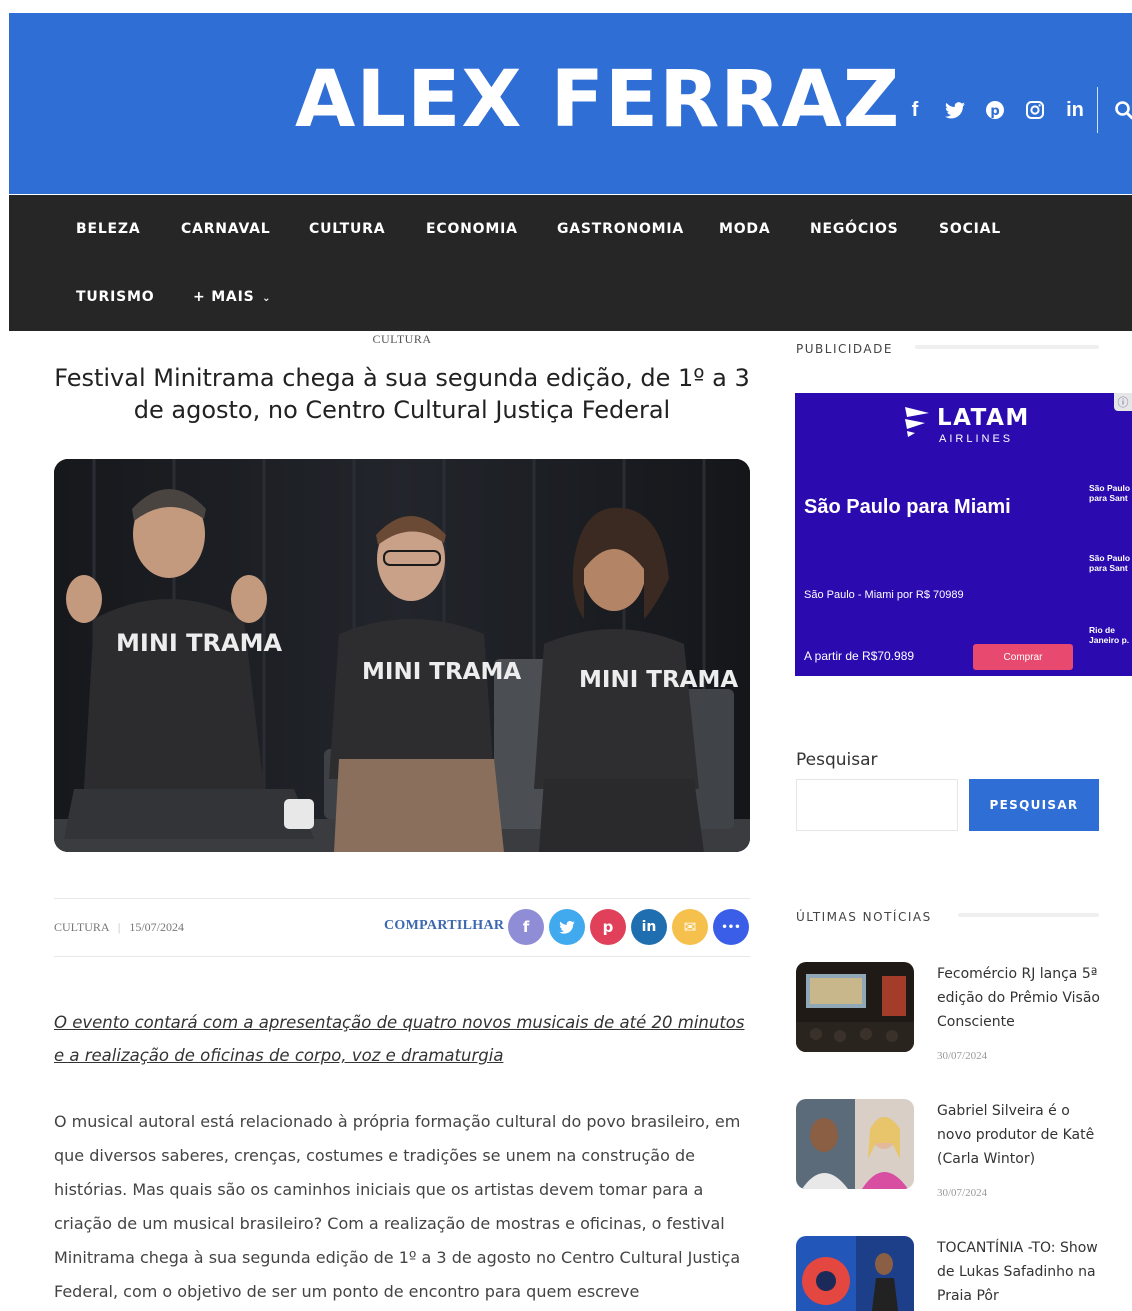  Describe the element at coordinates (844, 349) in the screenshot. I see `ad-heading: PUBLICIDADE` at that location.